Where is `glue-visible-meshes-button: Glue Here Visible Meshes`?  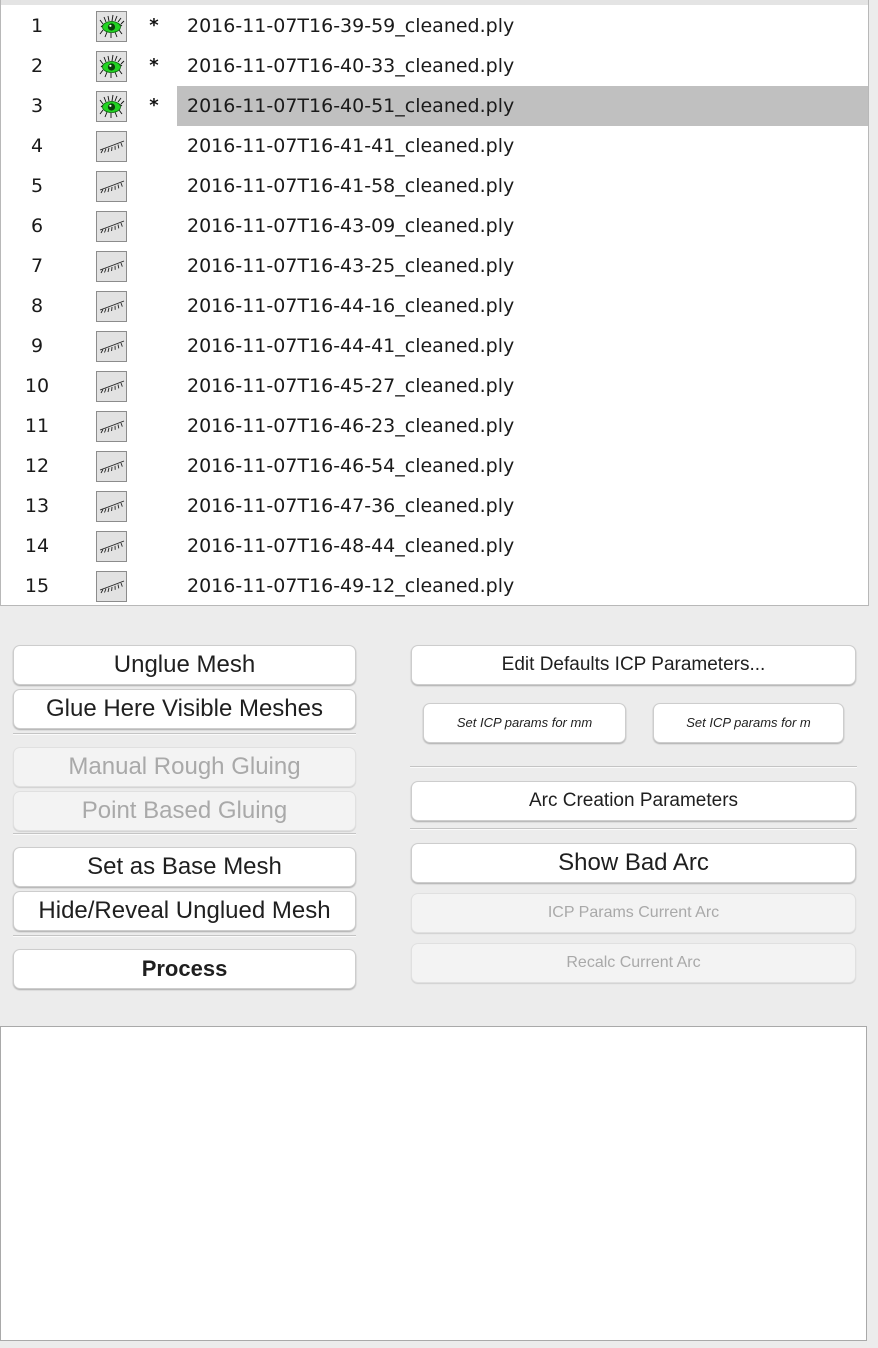 glue-visible-meshes-button: Glue Here Visible Meshes is located at coordinates (184, 709).